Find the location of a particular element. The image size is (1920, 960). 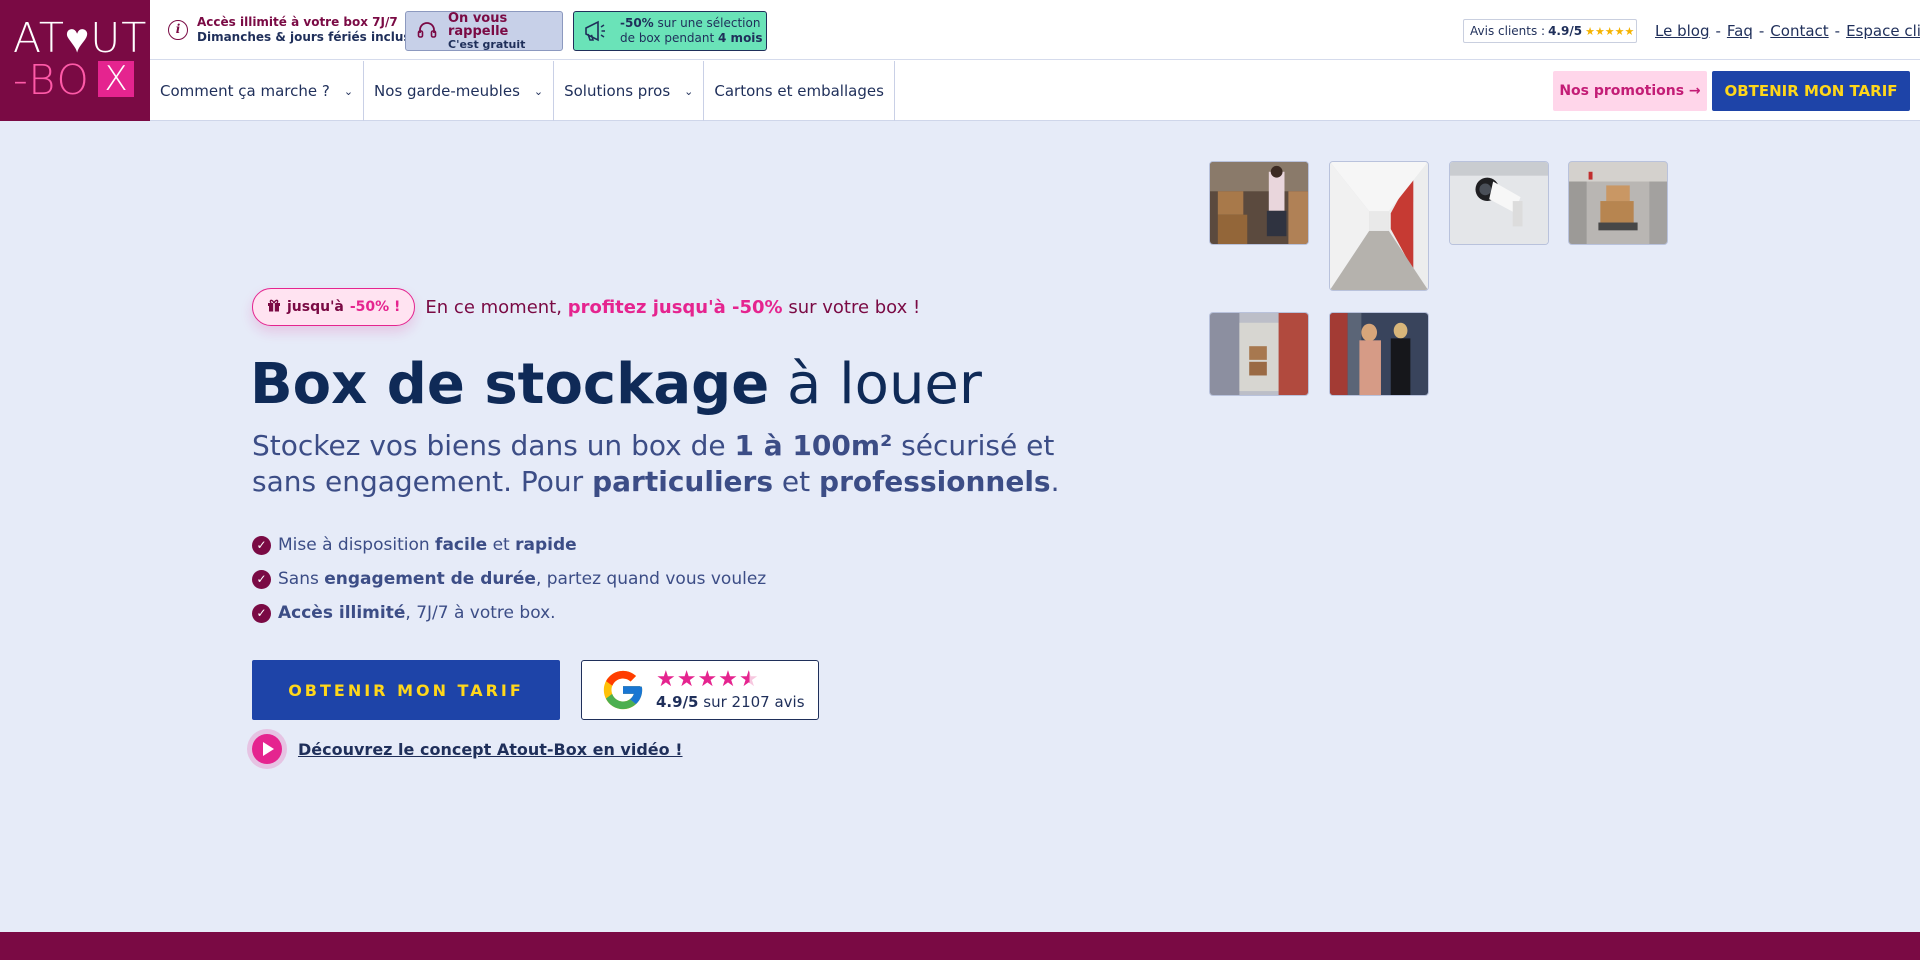

promotions-button: Nos promotions → is located at coordinates (1630, 91).